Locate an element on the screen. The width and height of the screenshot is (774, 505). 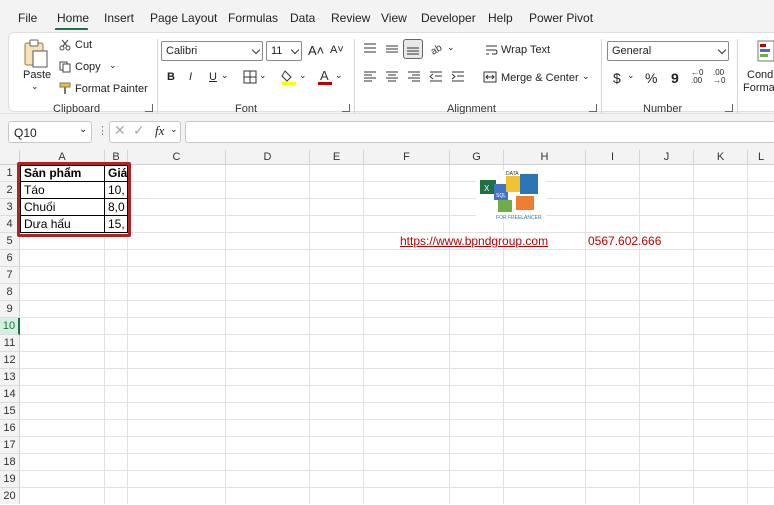
tab-home: Home is located at coordinates (73, 18).